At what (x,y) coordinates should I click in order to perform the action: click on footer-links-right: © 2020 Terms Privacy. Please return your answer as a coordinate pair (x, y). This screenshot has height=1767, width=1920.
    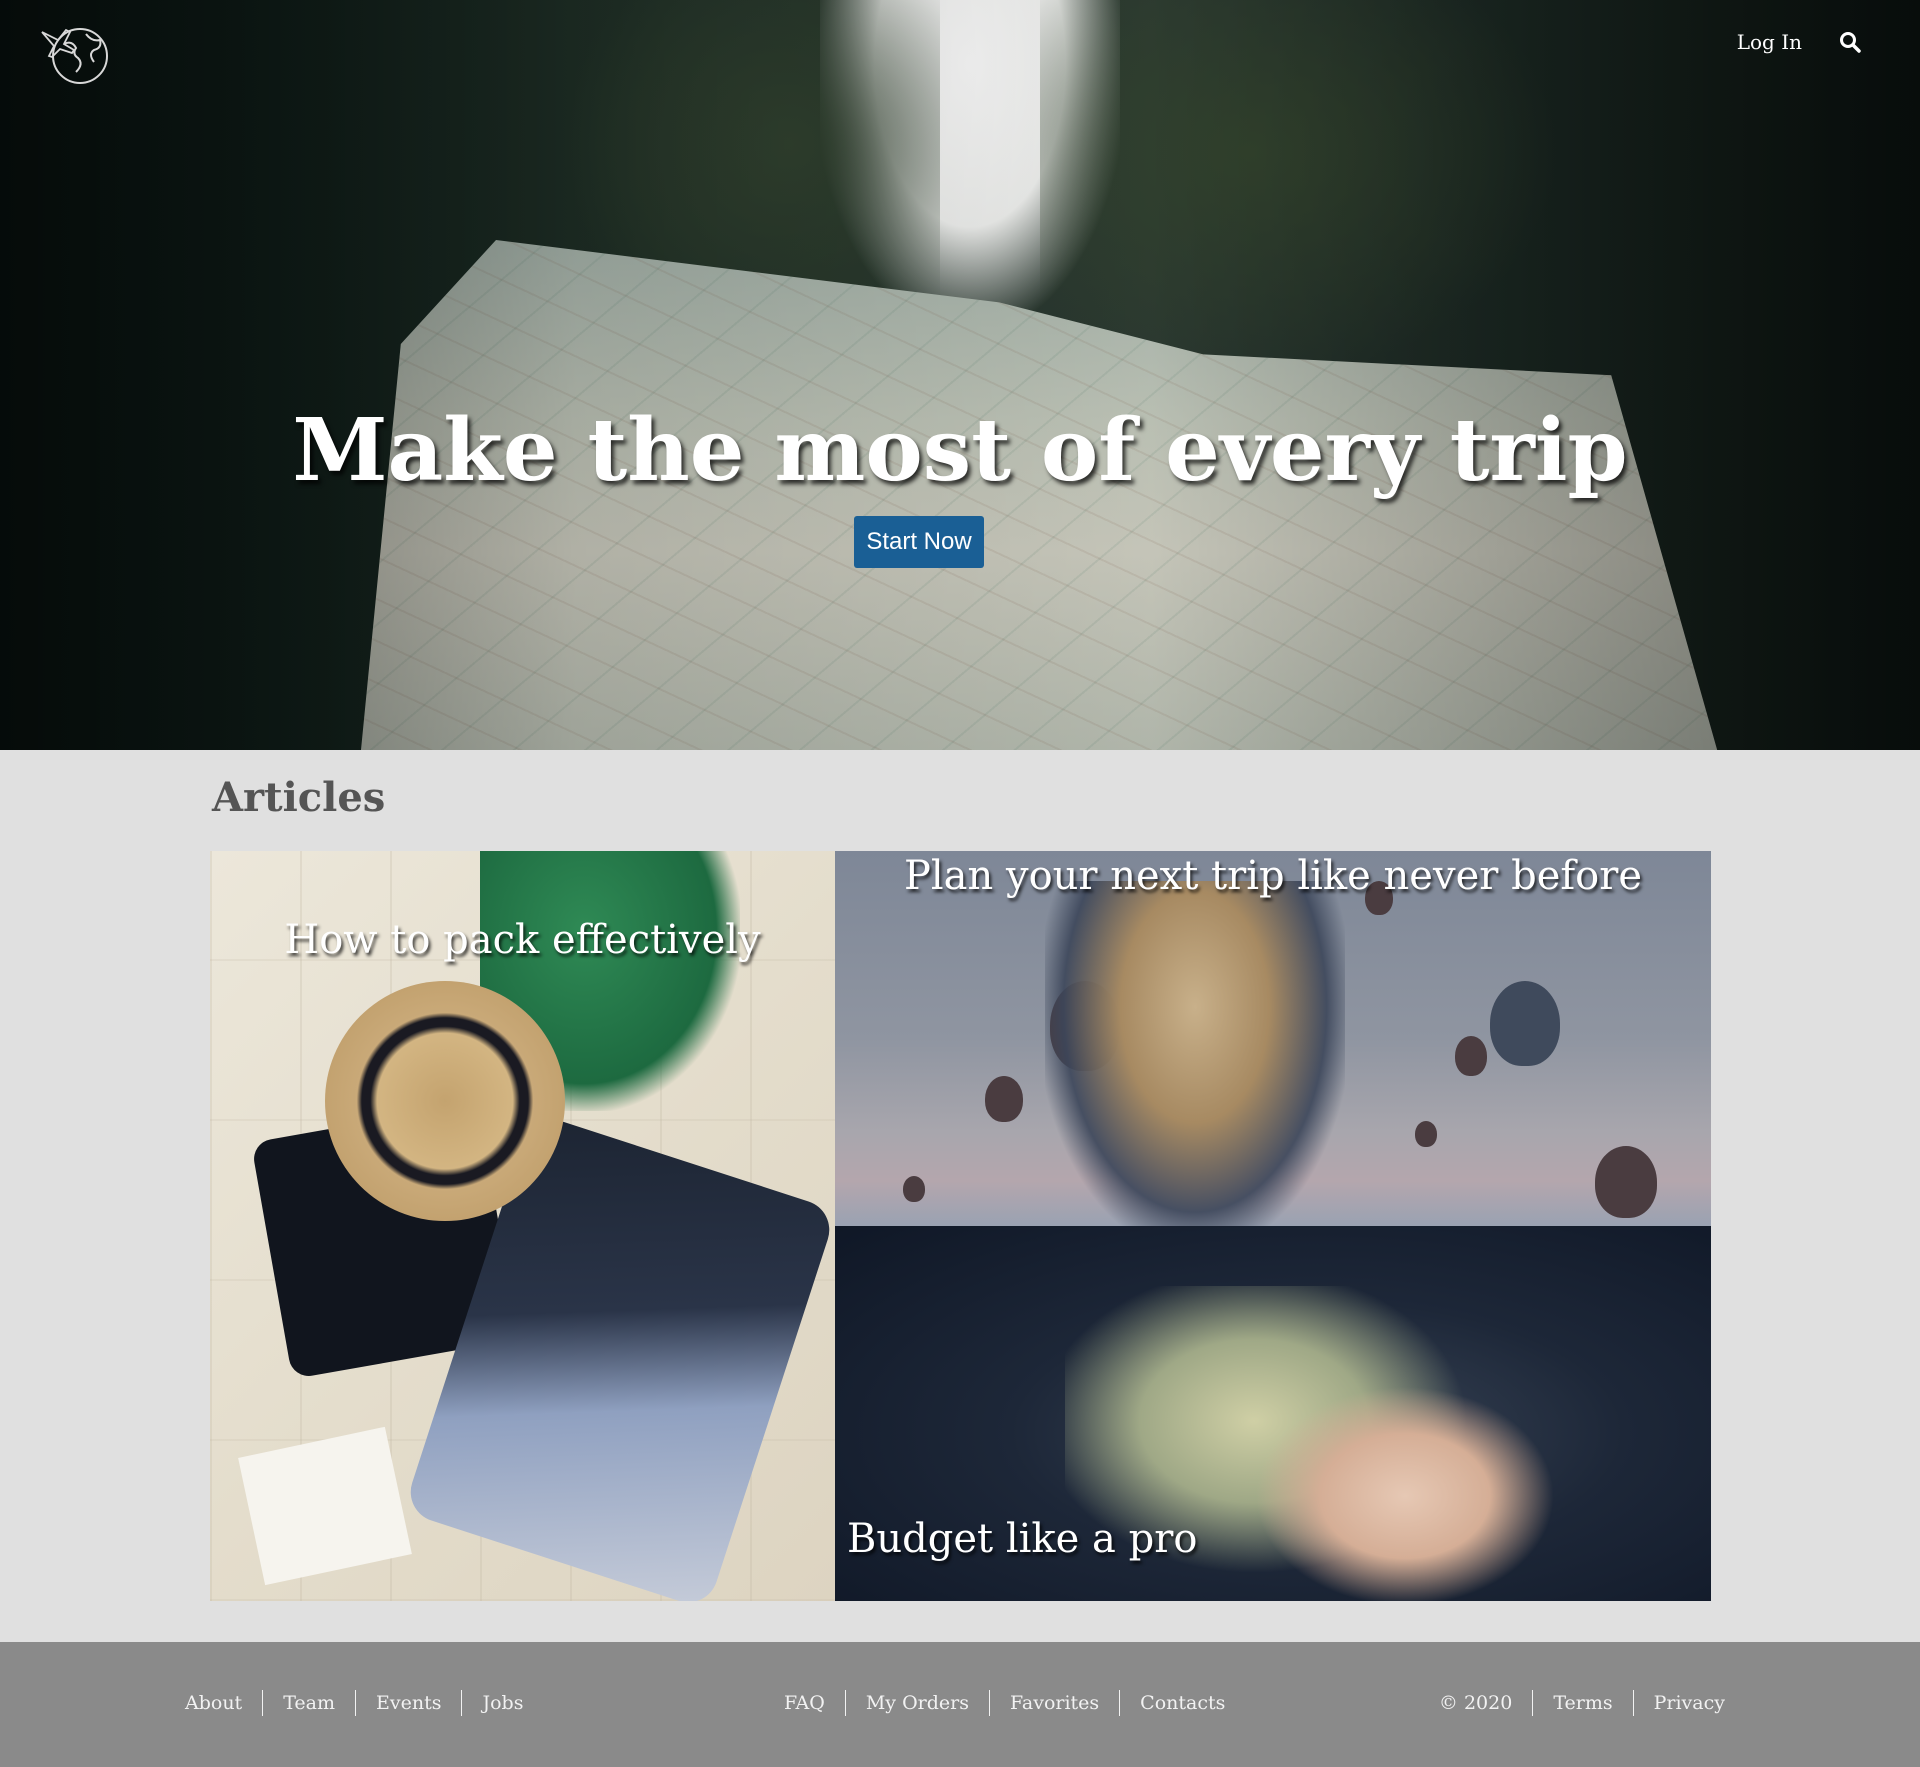
    Looking at the image, I should click on (1582, 1703).